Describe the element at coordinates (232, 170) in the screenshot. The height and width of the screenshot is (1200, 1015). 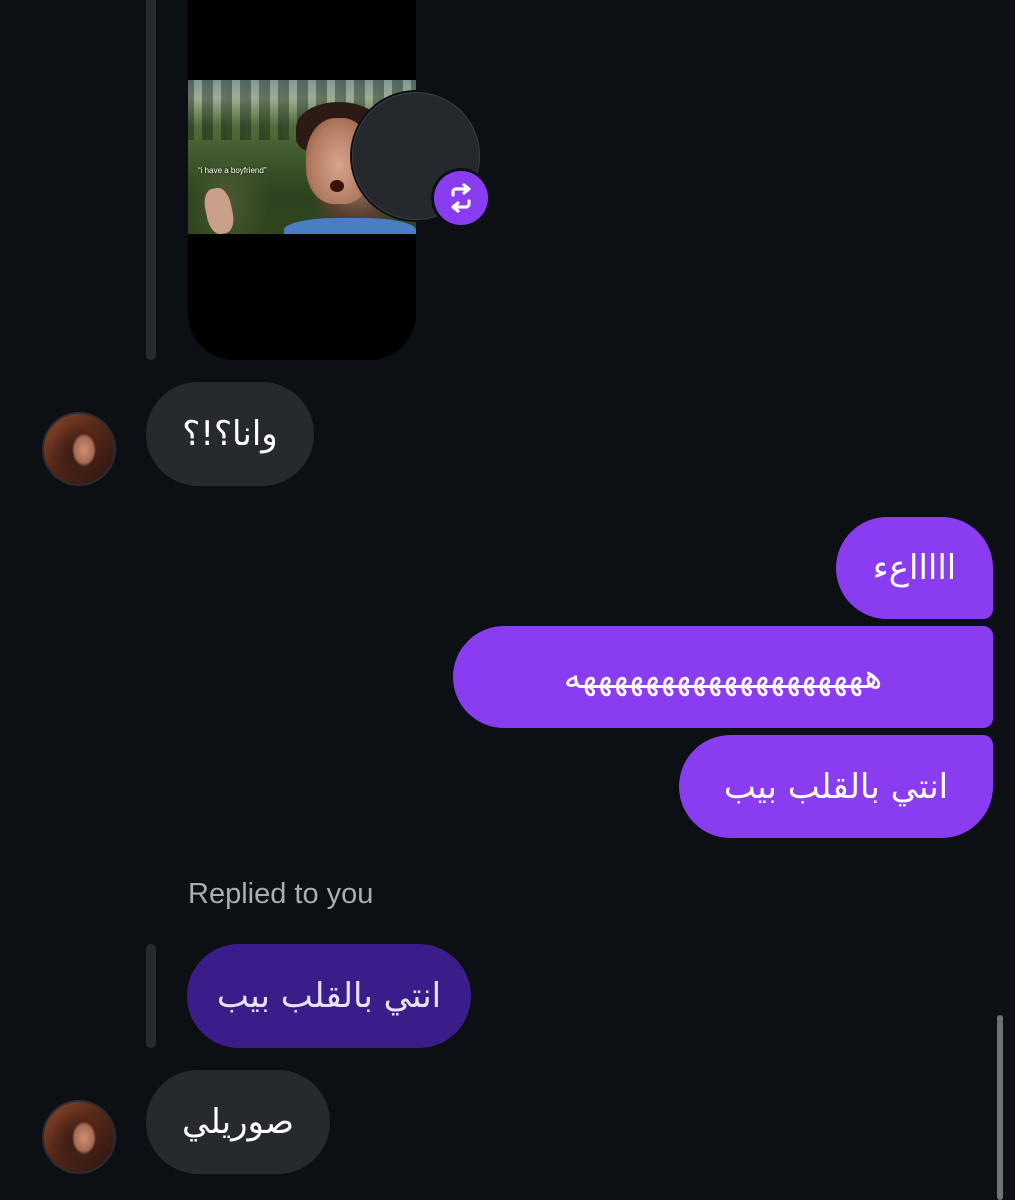
I see `reel-caption: “i have a boyfriend”` at that location.